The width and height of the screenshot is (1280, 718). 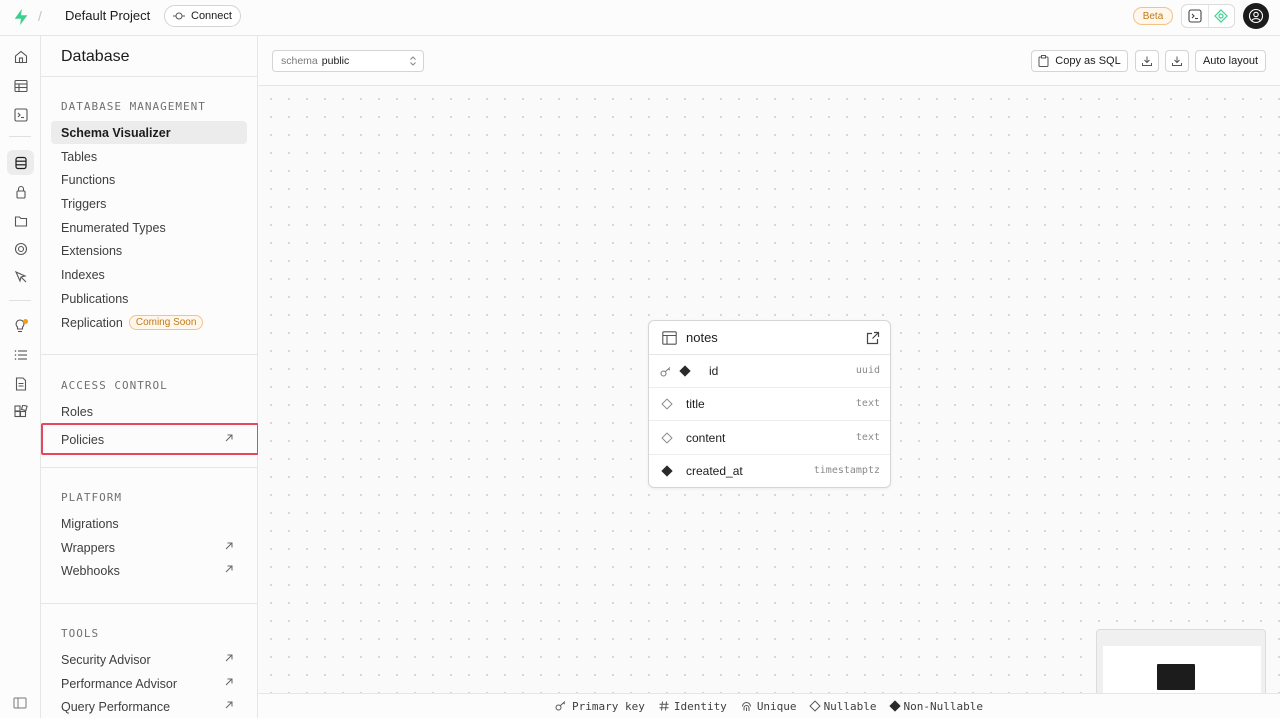 I want to click on download-png-button, so click(x=1147, y=61).